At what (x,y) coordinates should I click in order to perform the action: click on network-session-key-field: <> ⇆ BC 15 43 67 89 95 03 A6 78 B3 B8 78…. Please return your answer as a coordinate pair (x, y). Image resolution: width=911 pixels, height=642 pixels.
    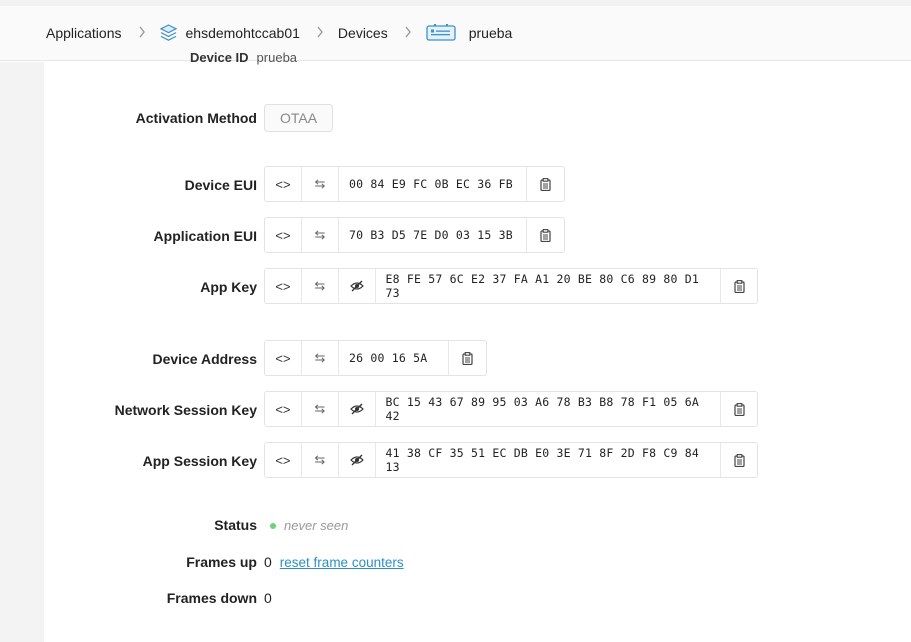
    Looking at the image, I should click on (511, 409).